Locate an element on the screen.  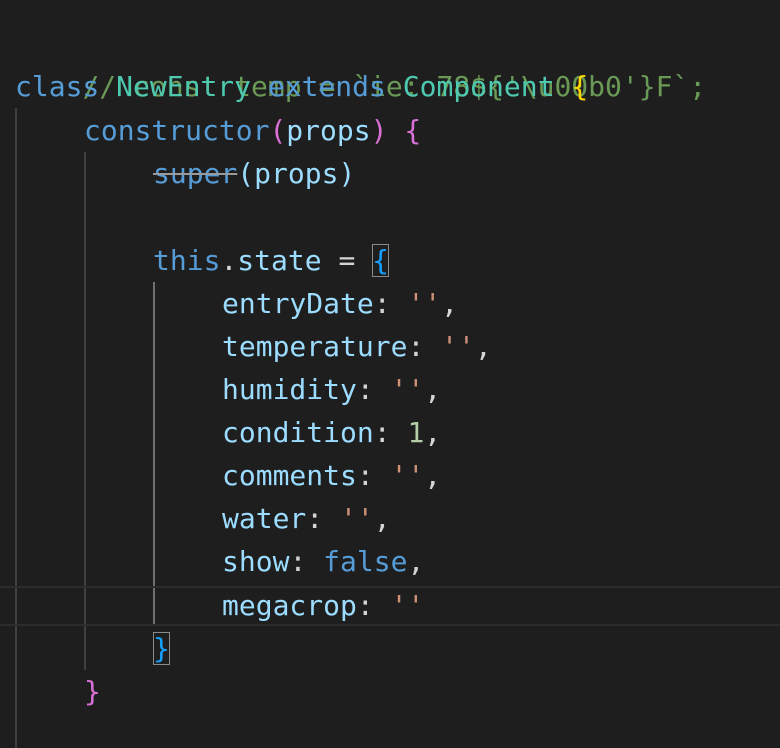
keyword-class: class is located at coordinates (57, 86).